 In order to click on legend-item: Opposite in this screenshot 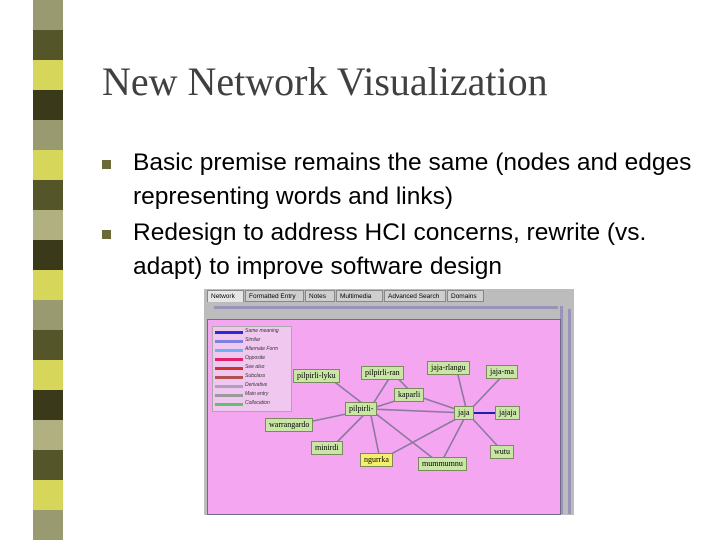, I will do `click(253, 359)`.